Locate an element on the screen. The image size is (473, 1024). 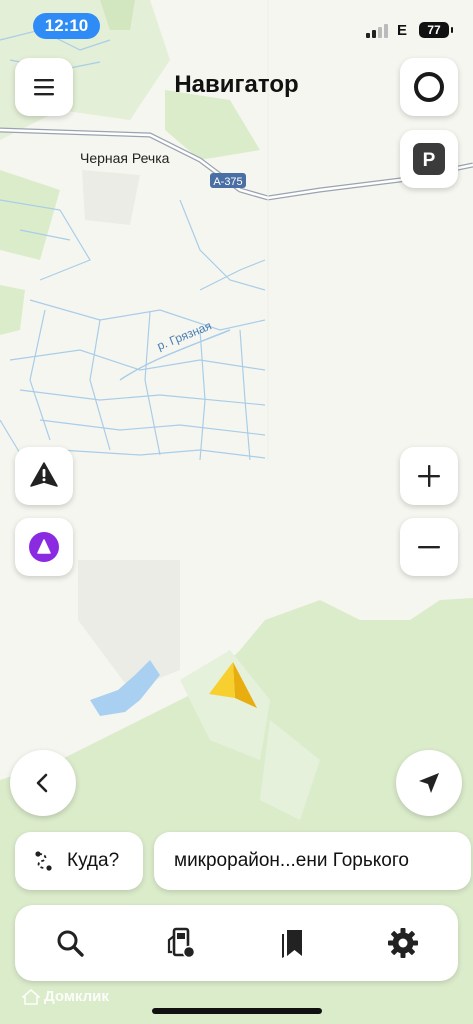
watermark: Домклик is located at coordinates (65, 996).